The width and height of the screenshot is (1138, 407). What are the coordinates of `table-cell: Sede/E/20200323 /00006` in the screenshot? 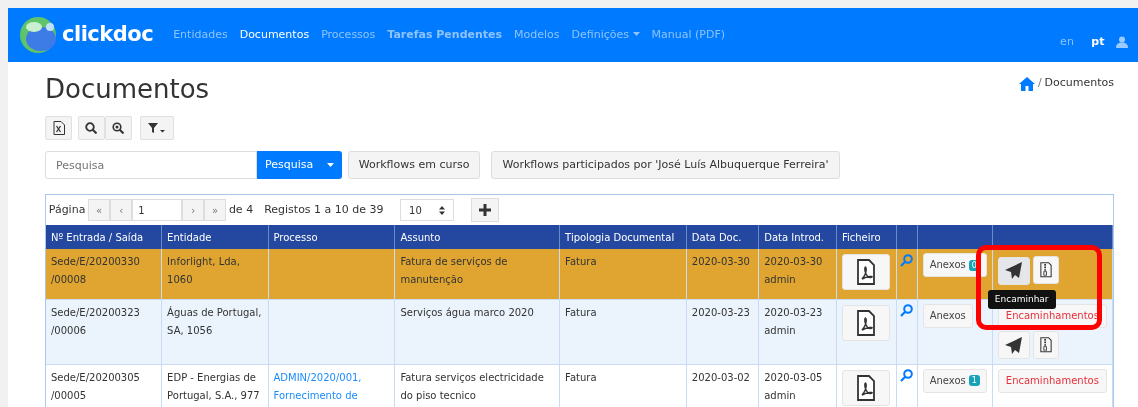 It's located at (95, 321).